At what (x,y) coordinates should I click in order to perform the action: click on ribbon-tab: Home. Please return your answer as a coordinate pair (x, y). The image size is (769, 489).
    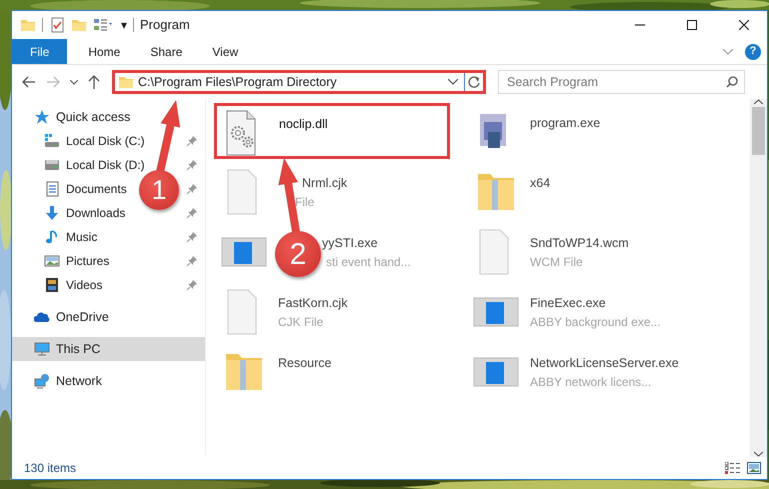
    Looking at the image, I should click on (104, 51).